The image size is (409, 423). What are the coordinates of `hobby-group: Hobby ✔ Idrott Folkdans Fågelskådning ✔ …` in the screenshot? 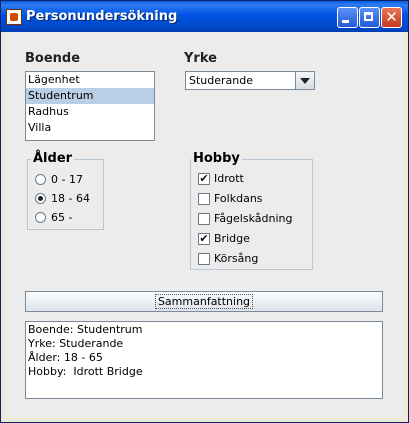 It's located at (251, 210).